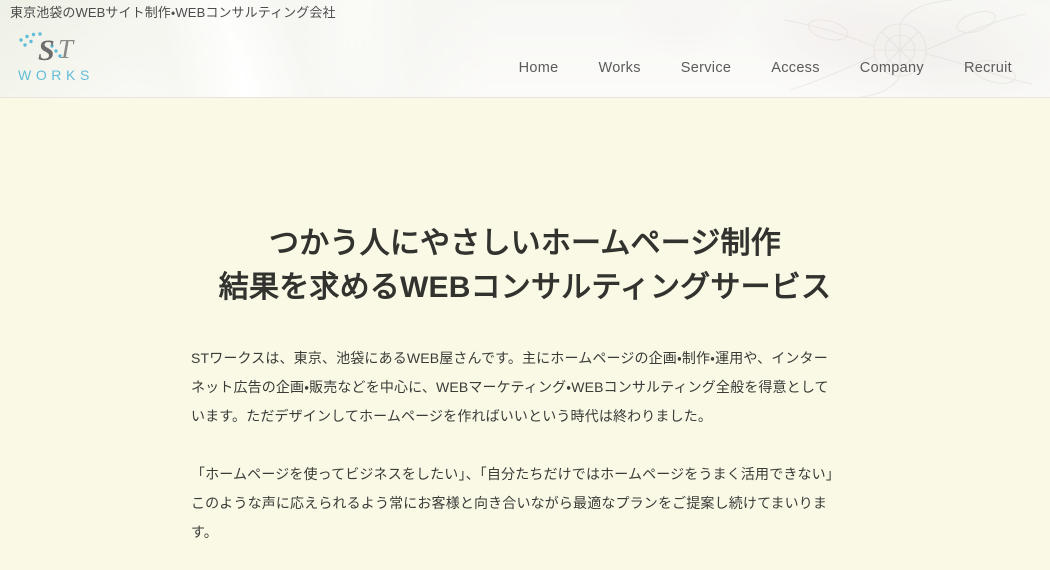 This screenshot has height=570, width=1050. Describe the element at coordinates (619, 68) in the screenshot. I see `nav-item-works: Works` at that location.